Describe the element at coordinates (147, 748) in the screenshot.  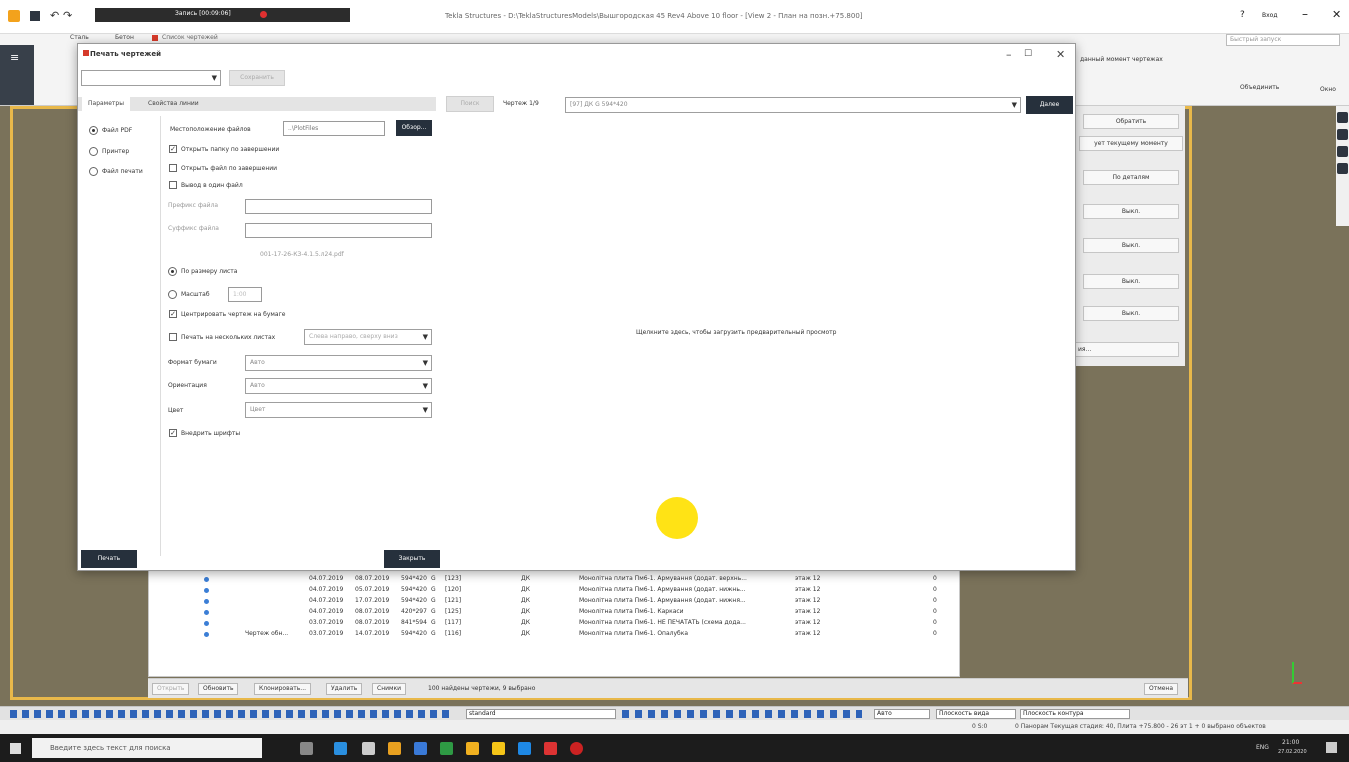
I see `taskbar-search: Введите здесь текст для поиска` at that location.